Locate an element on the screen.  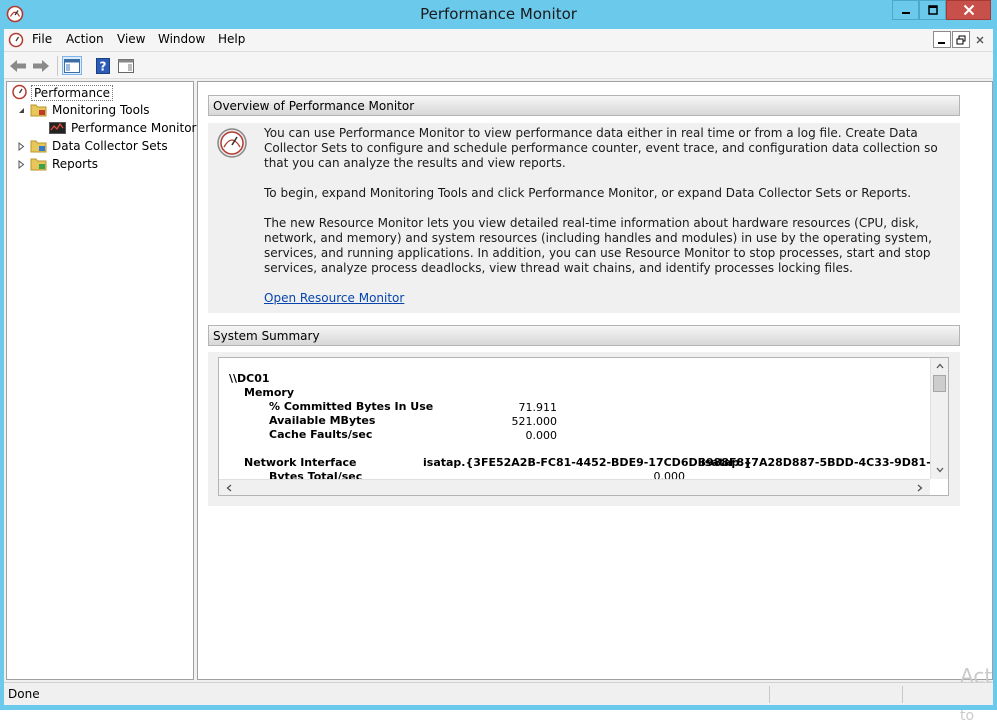
show-hide-action-pane-button is located at coordinates (126, 65).